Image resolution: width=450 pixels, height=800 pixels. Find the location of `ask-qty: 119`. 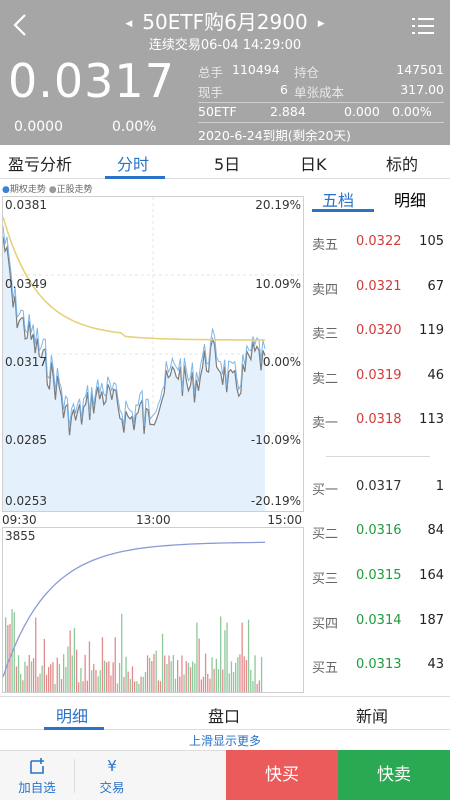

ask-qty: 119 is located at coordinates (431, 330).